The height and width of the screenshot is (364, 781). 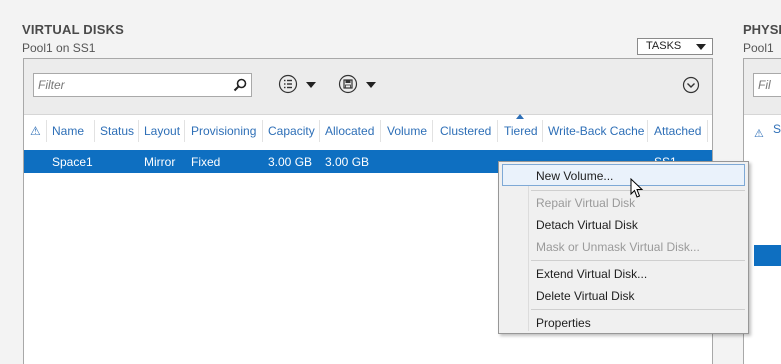 What do you see at coordinates (691, 85) in the screenshot?
I see `expand-icon` at bounding box center [691, 85].